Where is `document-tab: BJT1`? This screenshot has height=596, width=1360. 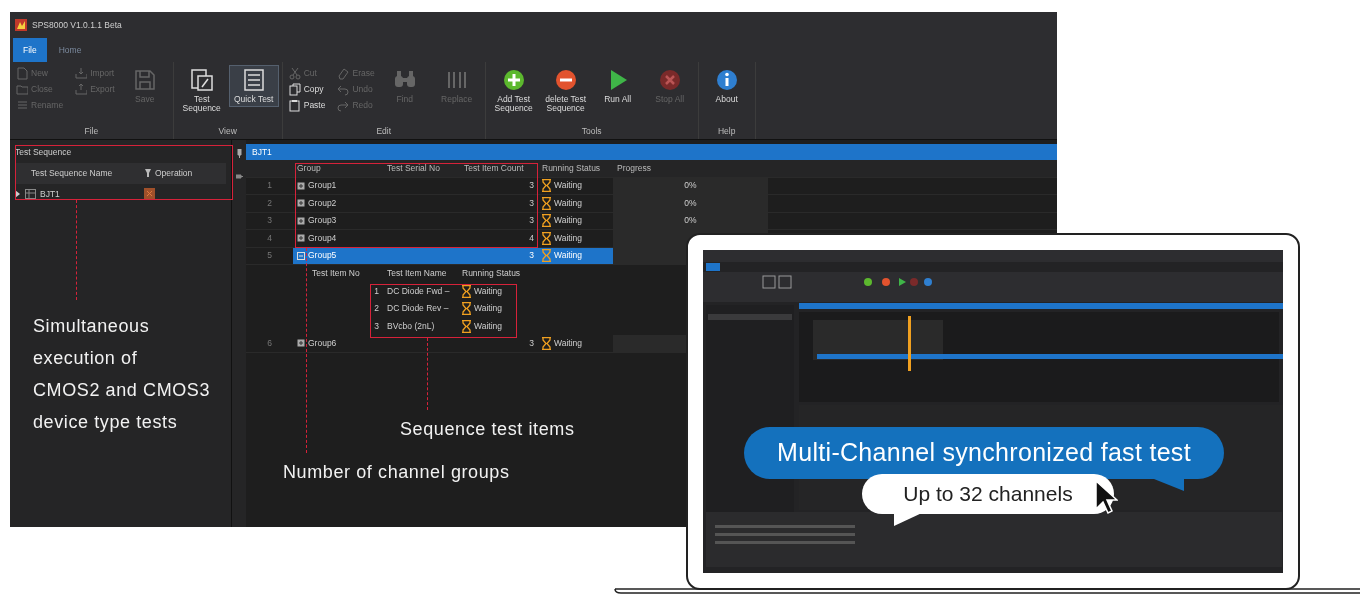 document-tab: BJT1 is located at coordinates (651, 152).